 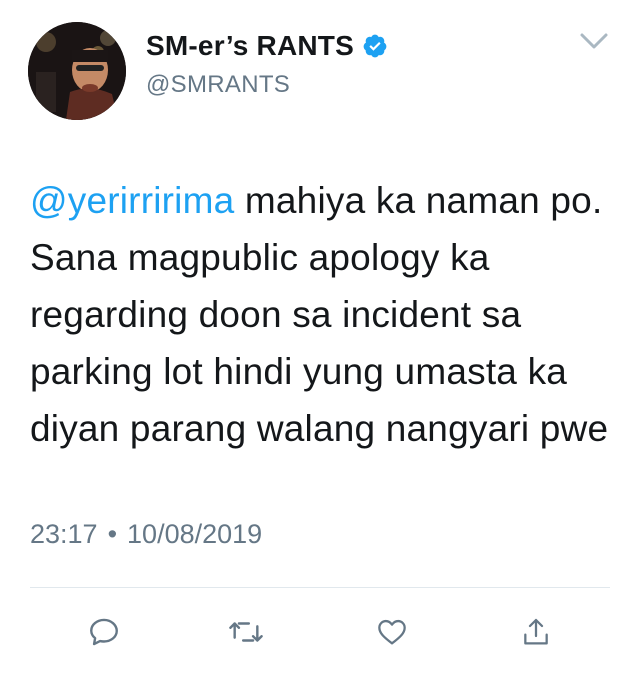 I want to click on retweet-icon, so click(x=246, y=632).